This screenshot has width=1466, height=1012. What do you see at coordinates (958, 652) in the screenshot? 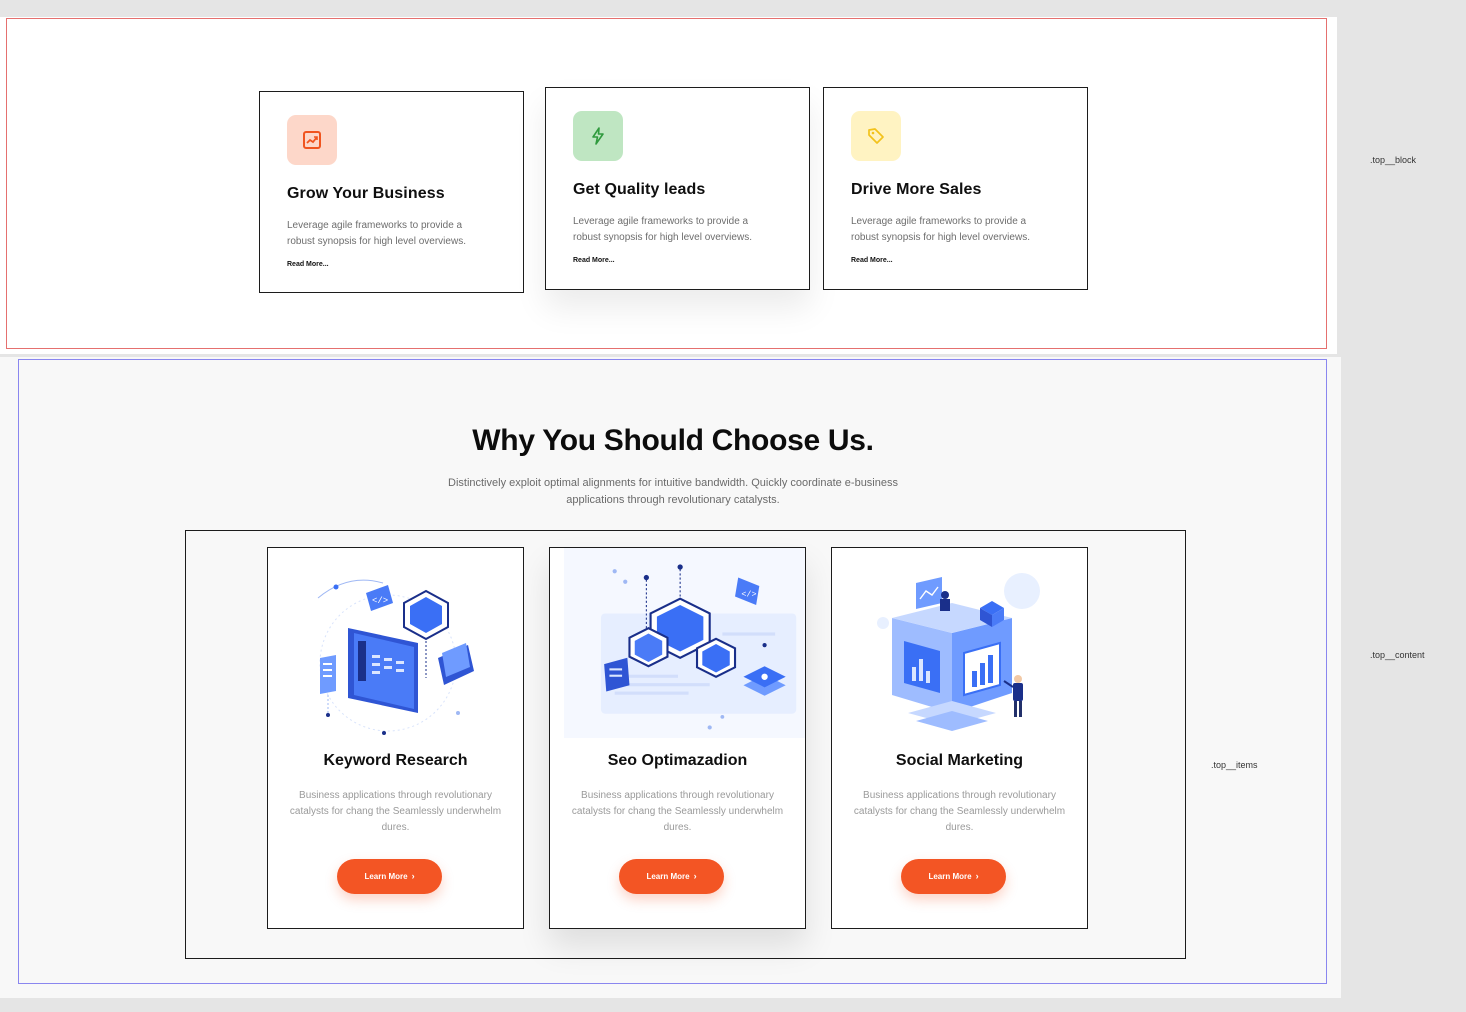
I see `social-marketing-illustration` at bounding box center [958, 652].